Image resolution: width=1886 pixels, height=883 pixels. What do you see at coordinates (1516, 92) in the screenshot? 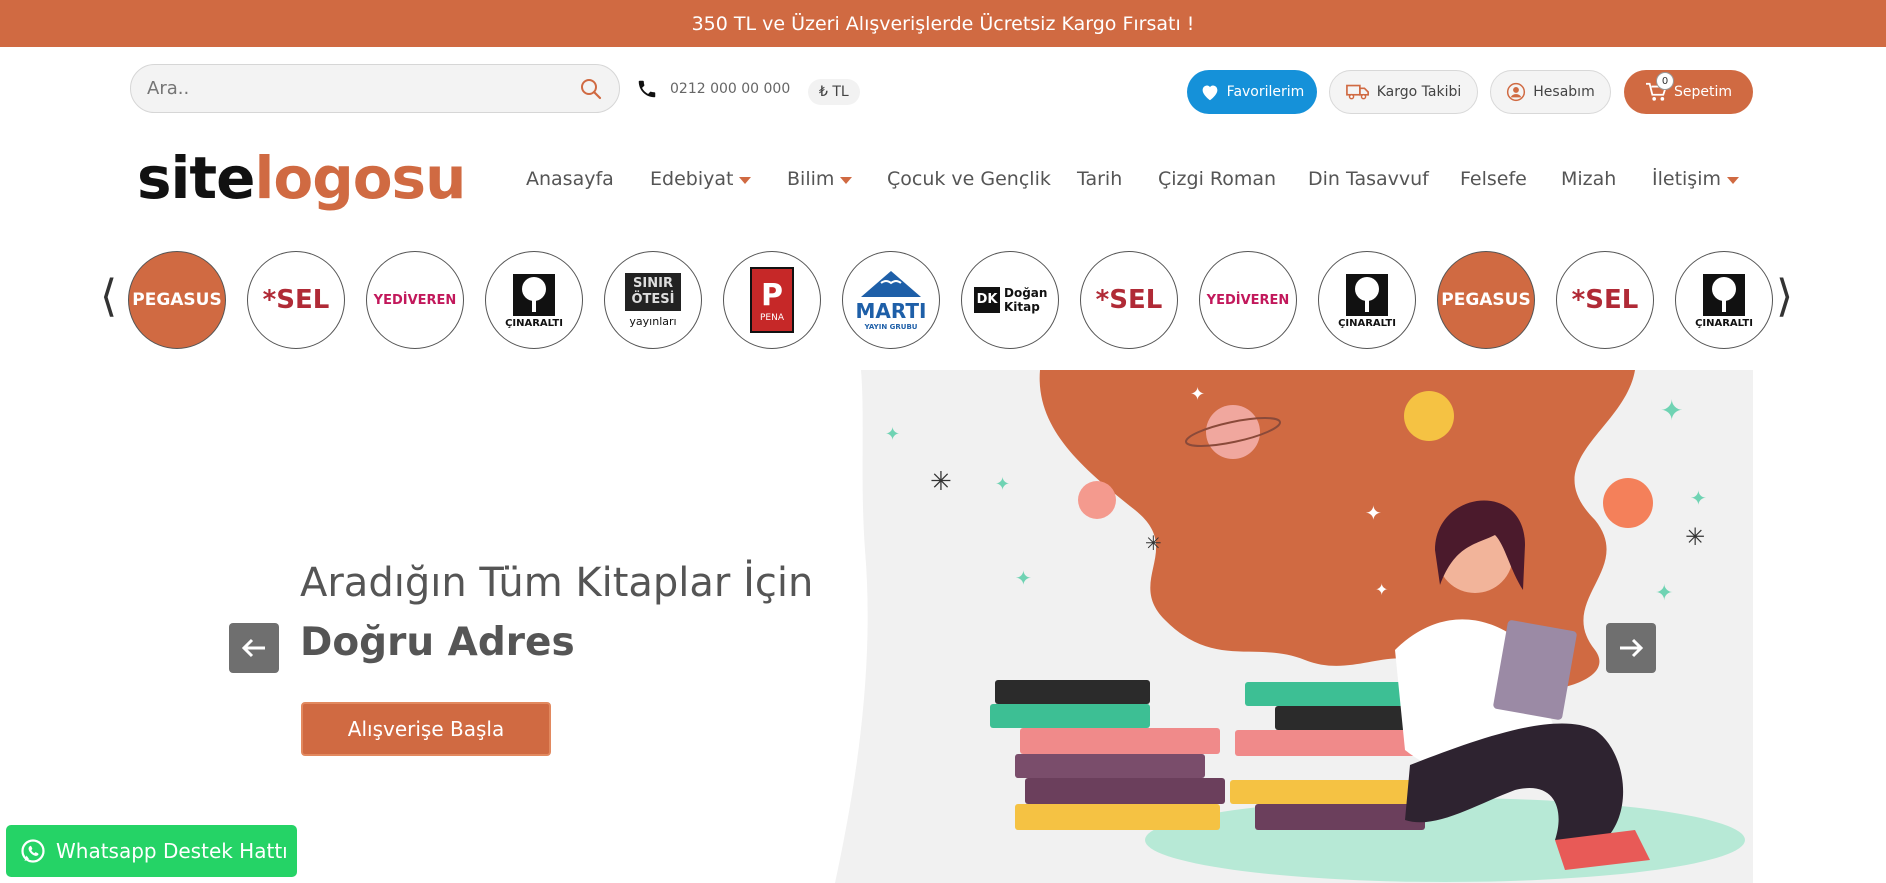
I see `user-icon` at bounding box center [1516, 92].